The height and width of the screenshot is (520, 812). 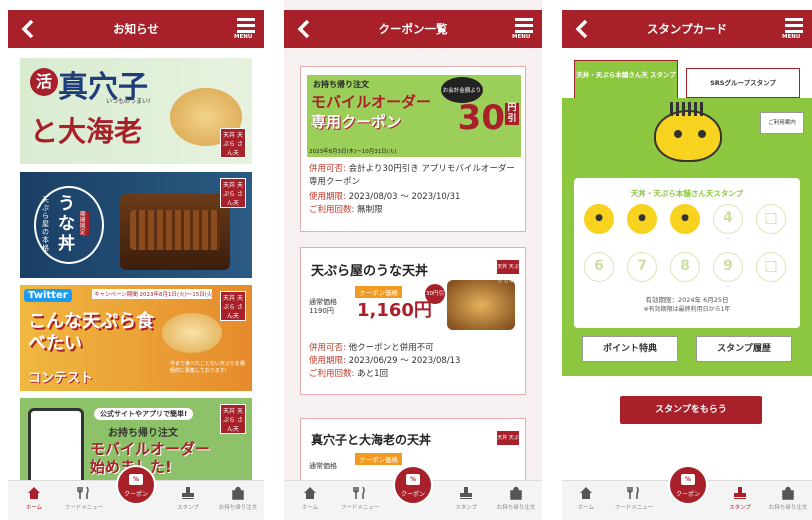 I want to click on banner-note: 公式サイトやアプリで簡単!, so click(x=144, y=414).